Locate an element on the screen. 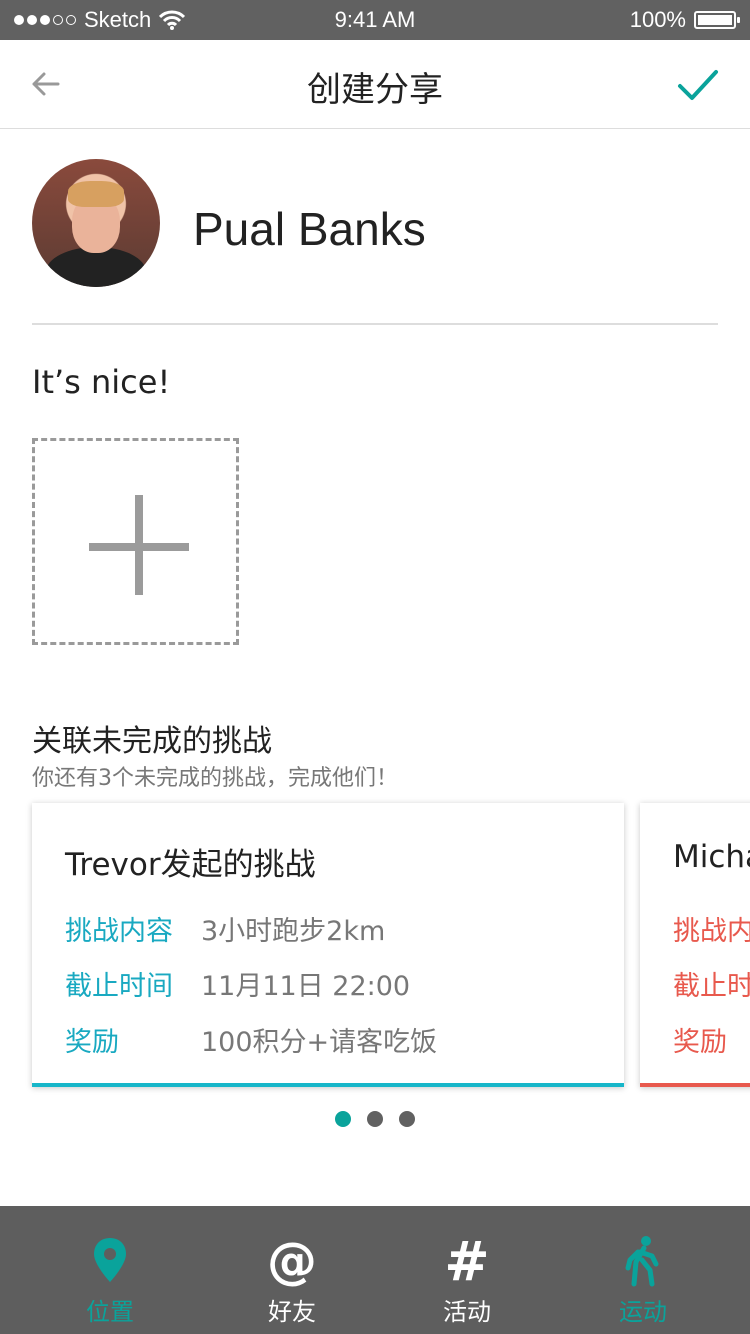  at-sign-icon: @ is located at coordinates (292, 1261).